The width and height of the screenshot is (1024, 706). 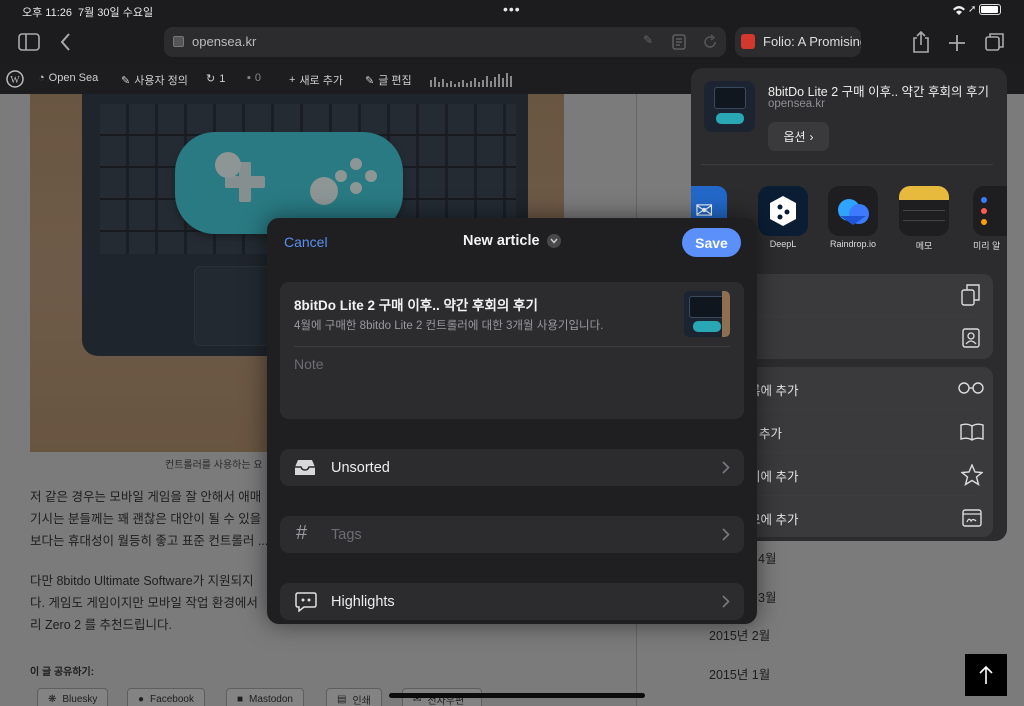 What do you see at coordinates (354, 697) in the screenshot?
I see `share-print-button: ▤ 인쇄` at bounding box center [354, 697].